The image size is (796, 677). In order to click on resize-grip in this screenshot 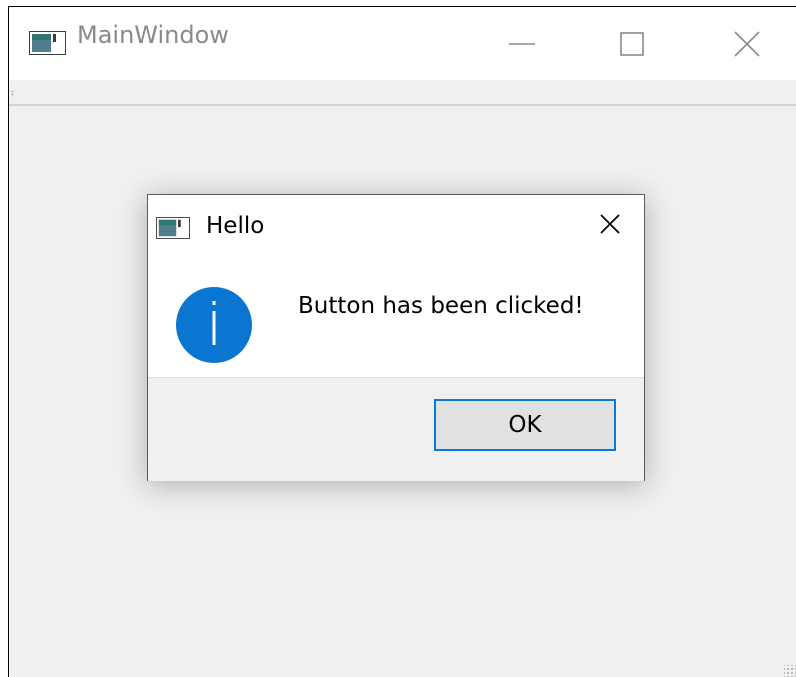, I will do `click(790, 671)`.